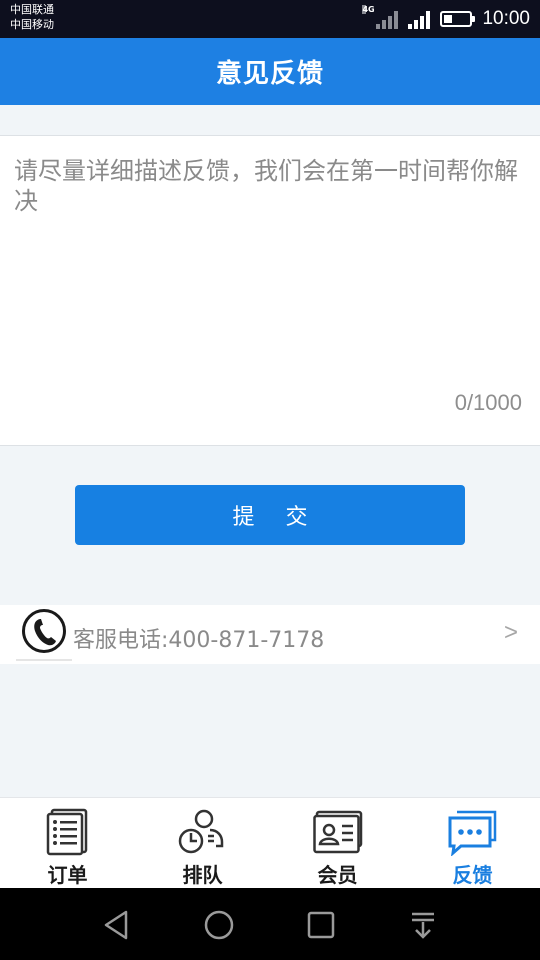  What do you see at coordinates (199, 640) in the screenshot?
I see `service-phone-text: 客服电话:400-871-7178` at bounding box center [199, 640].